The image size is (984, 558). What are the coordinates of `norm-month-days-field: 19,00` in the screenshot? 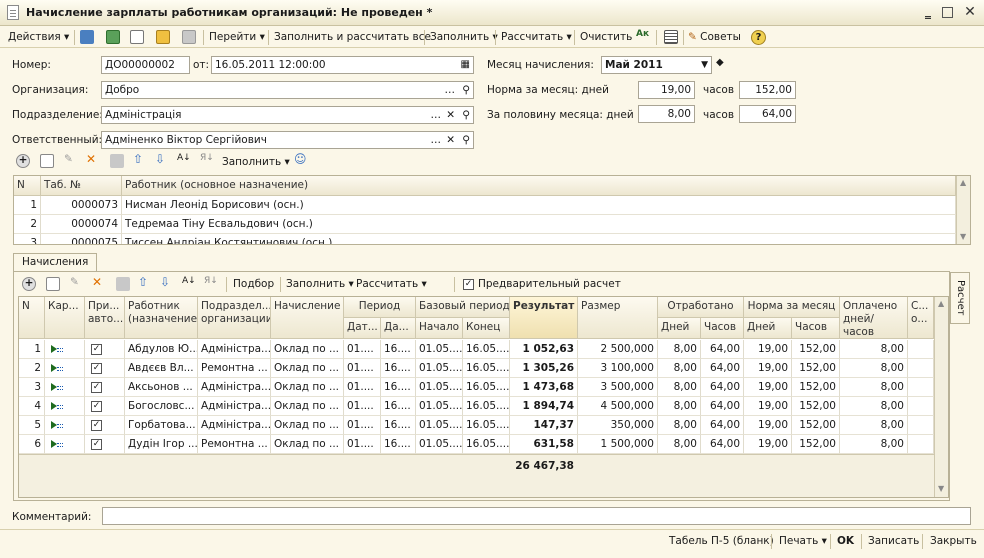 It's located at (666, 90).